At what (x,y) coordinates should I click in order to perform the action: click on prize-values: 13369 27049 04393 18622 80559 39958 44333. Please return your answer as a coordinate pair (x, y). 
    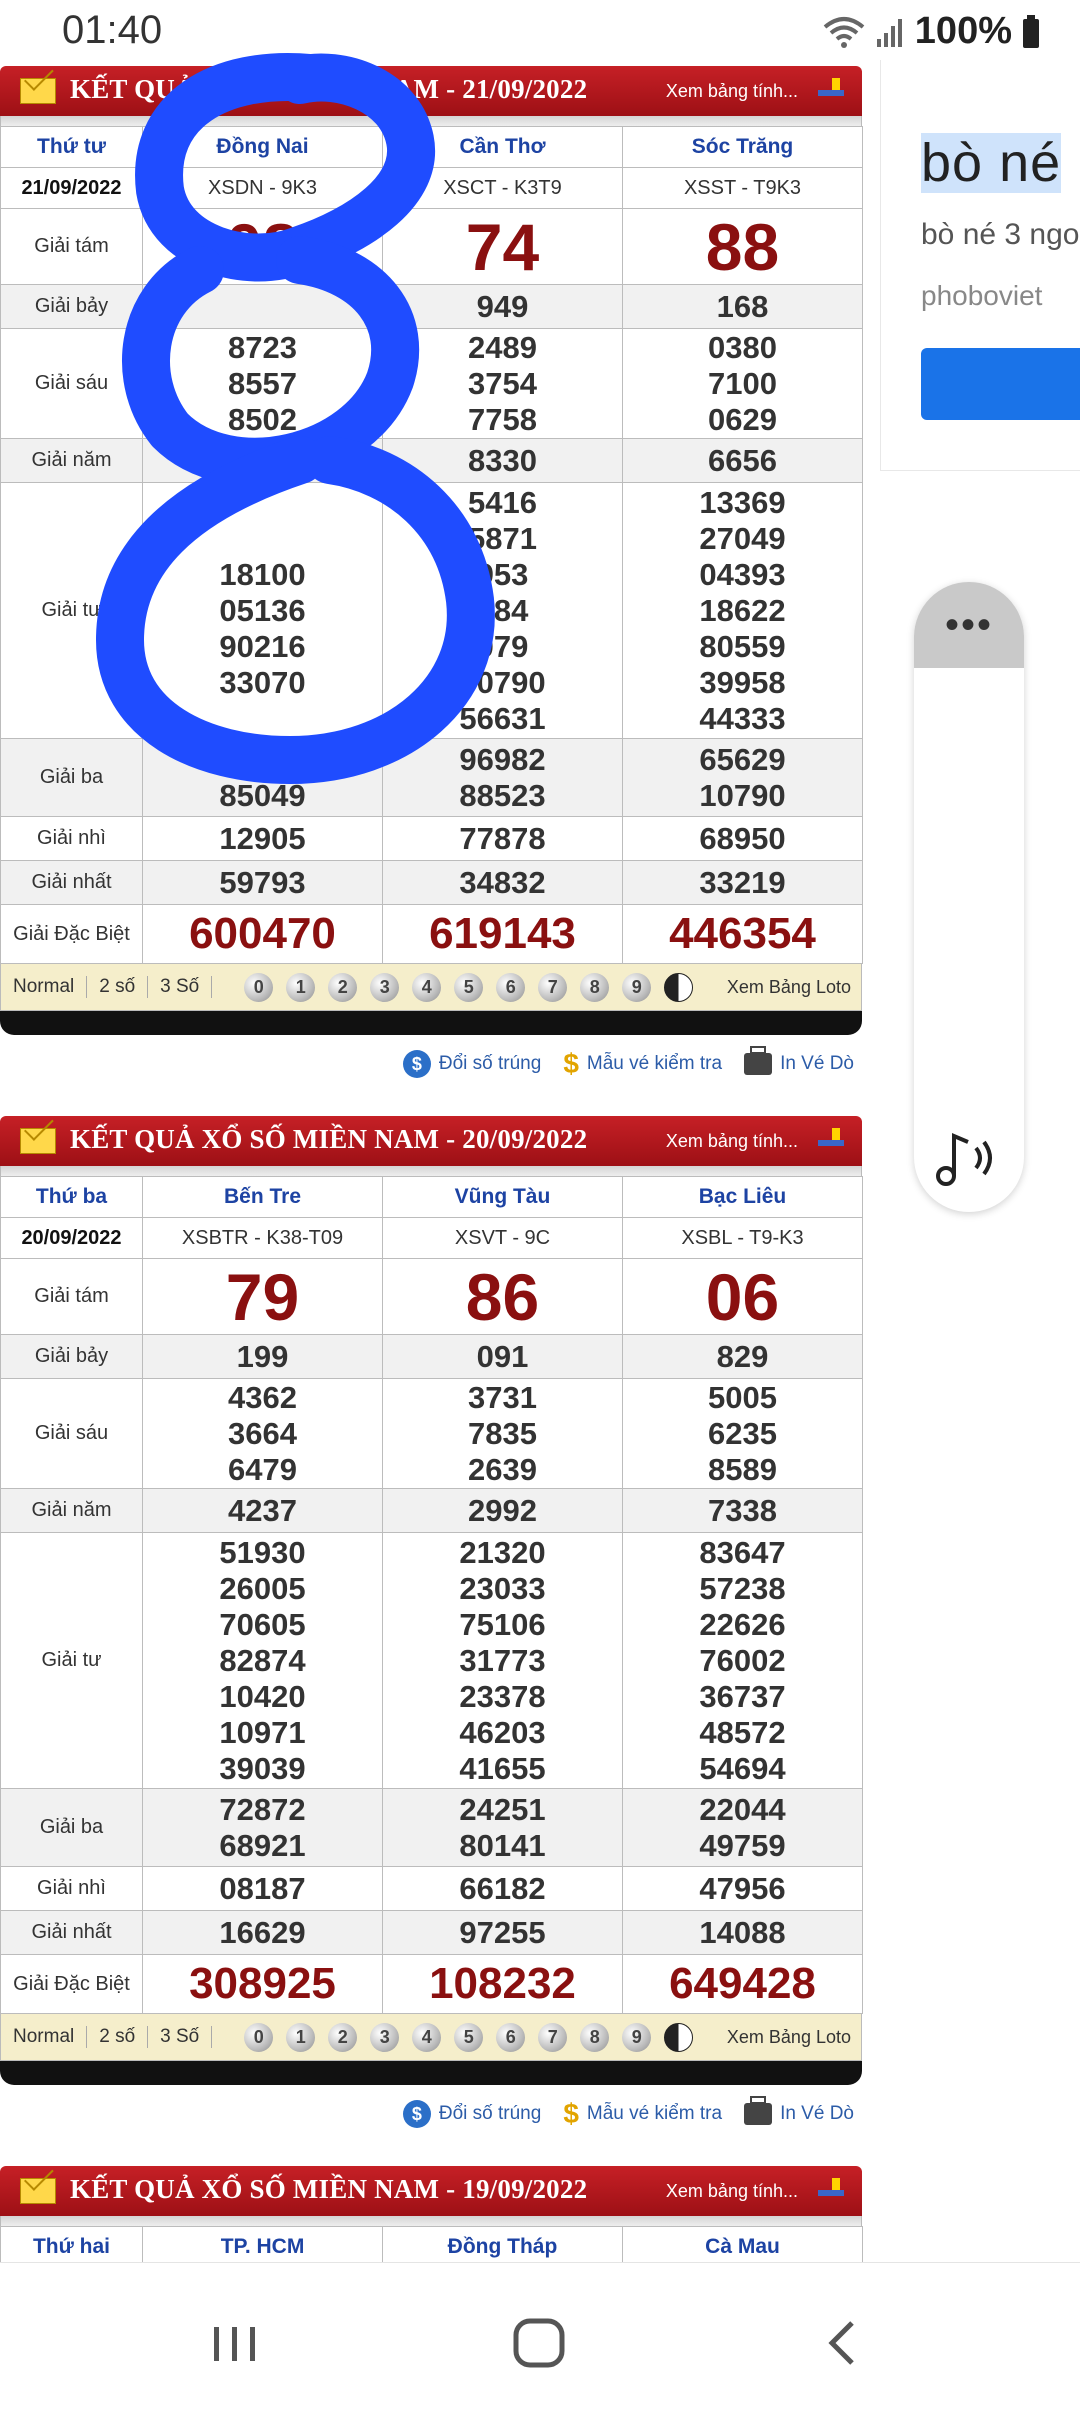
    Looking at the image, I should click on (742, 610).